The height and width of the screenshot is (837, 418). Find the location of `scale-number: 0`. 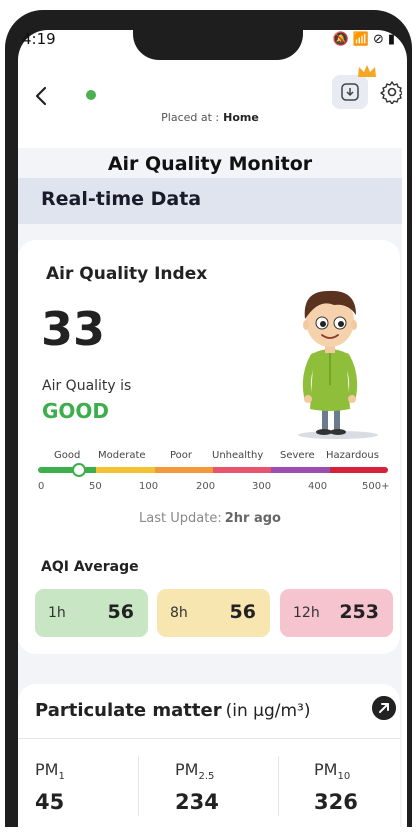

scale-number: 0 is located at coordinates (41, 486).